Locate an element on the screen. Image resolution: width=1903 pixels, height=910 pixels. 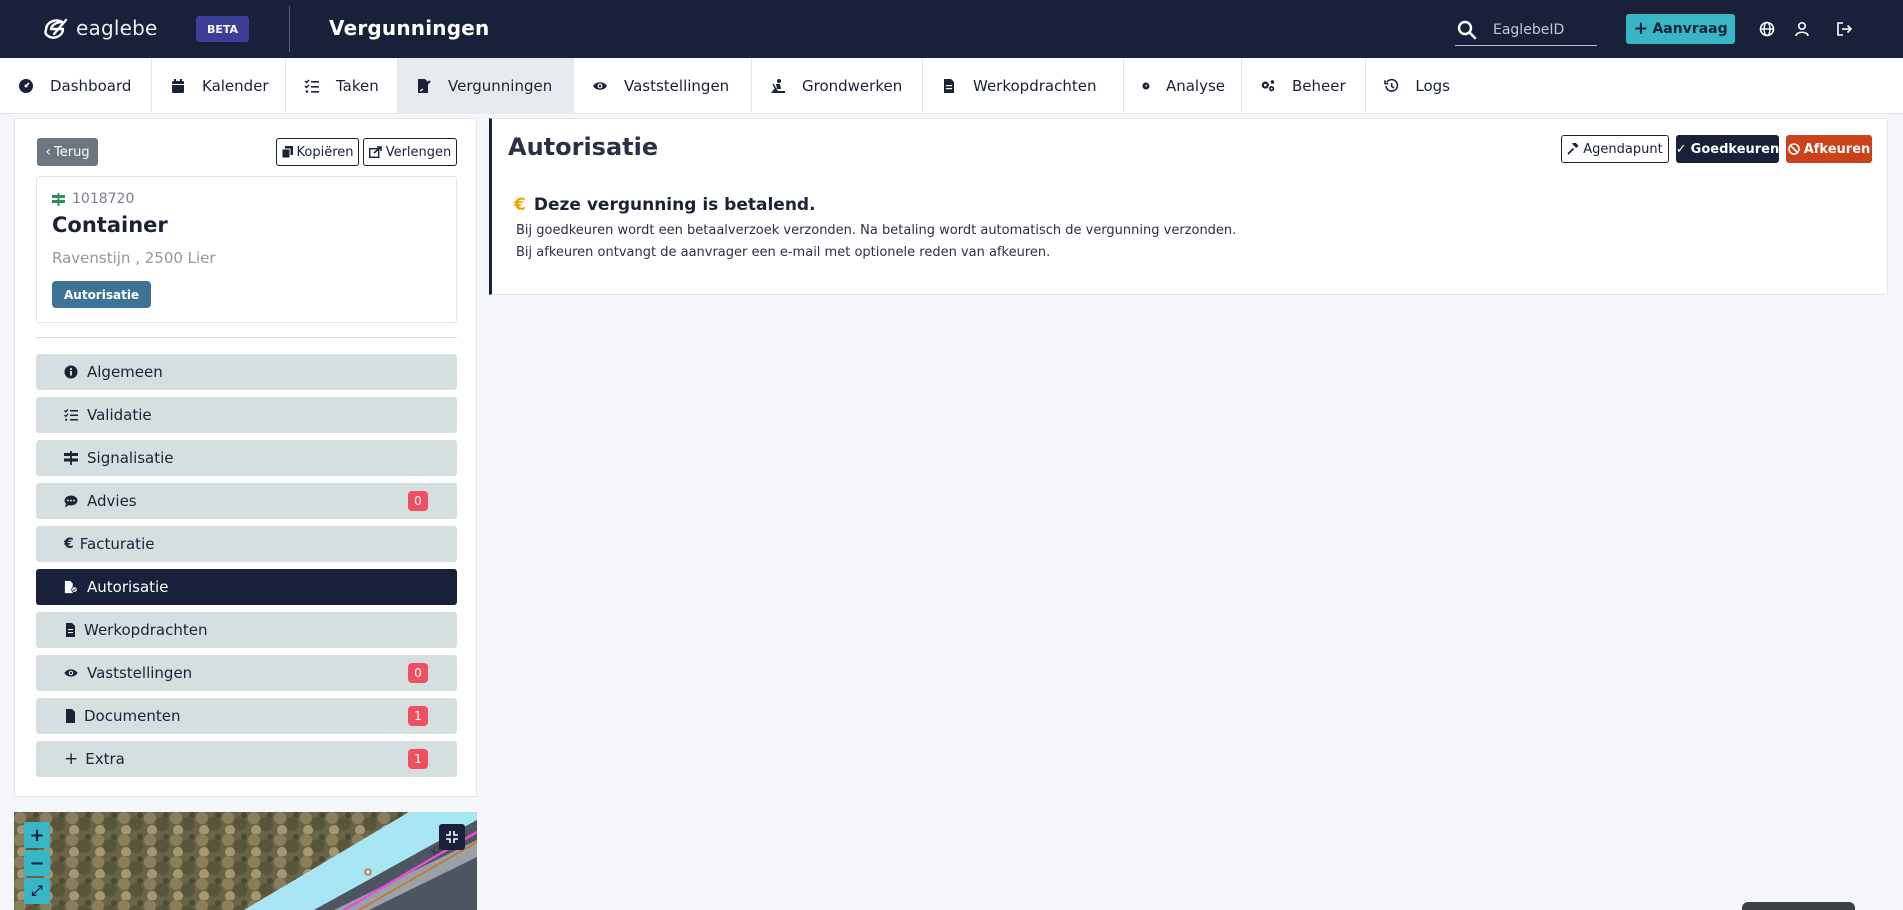
nav-label: Analyse is located at coordinates (1195, 86).